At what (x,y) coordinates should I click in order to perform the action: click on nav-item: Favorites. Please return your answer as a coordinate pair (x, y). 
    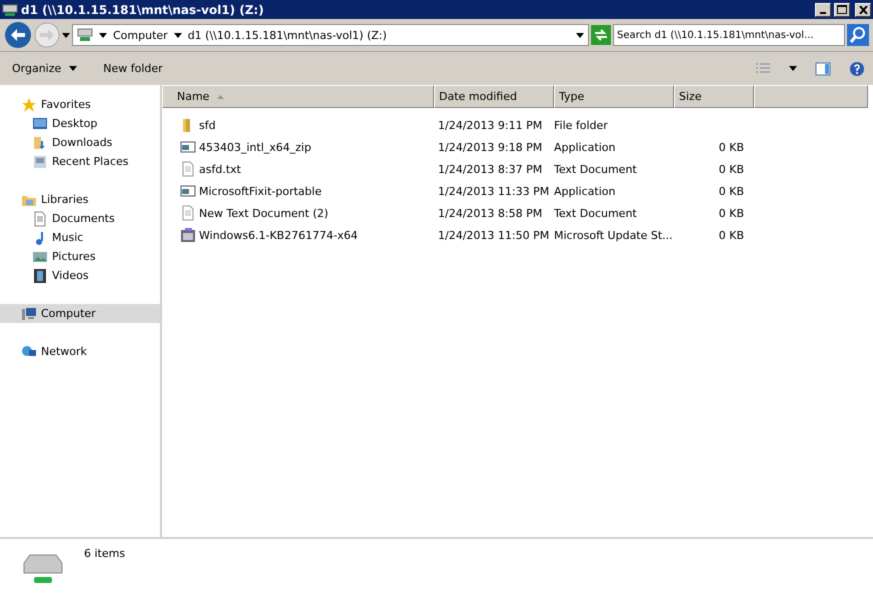
    Looking at the image, I should click on (80, 104).